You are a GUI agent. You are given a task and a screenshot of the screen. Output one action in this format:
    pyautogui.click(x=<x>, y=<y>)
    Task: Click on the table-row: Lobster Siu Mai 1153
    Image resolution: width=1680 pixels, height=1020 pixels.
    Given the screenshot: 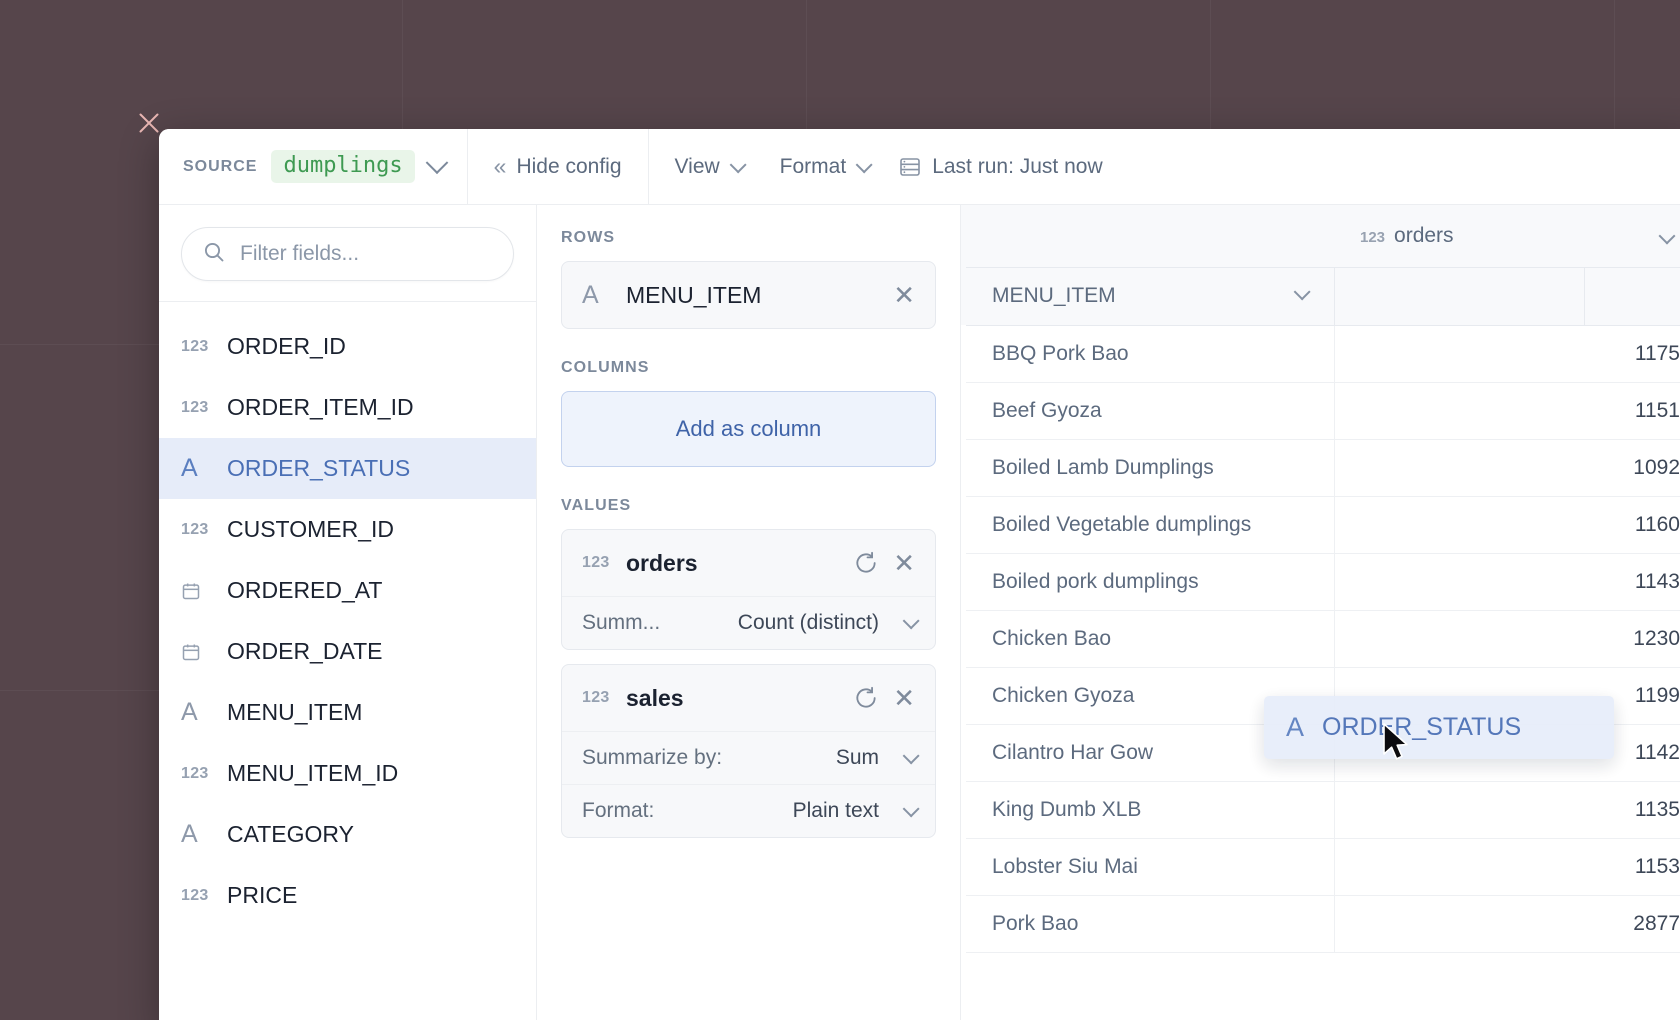 What is the action you would take?
    pyautogui.click(x=1320, y=867)
    